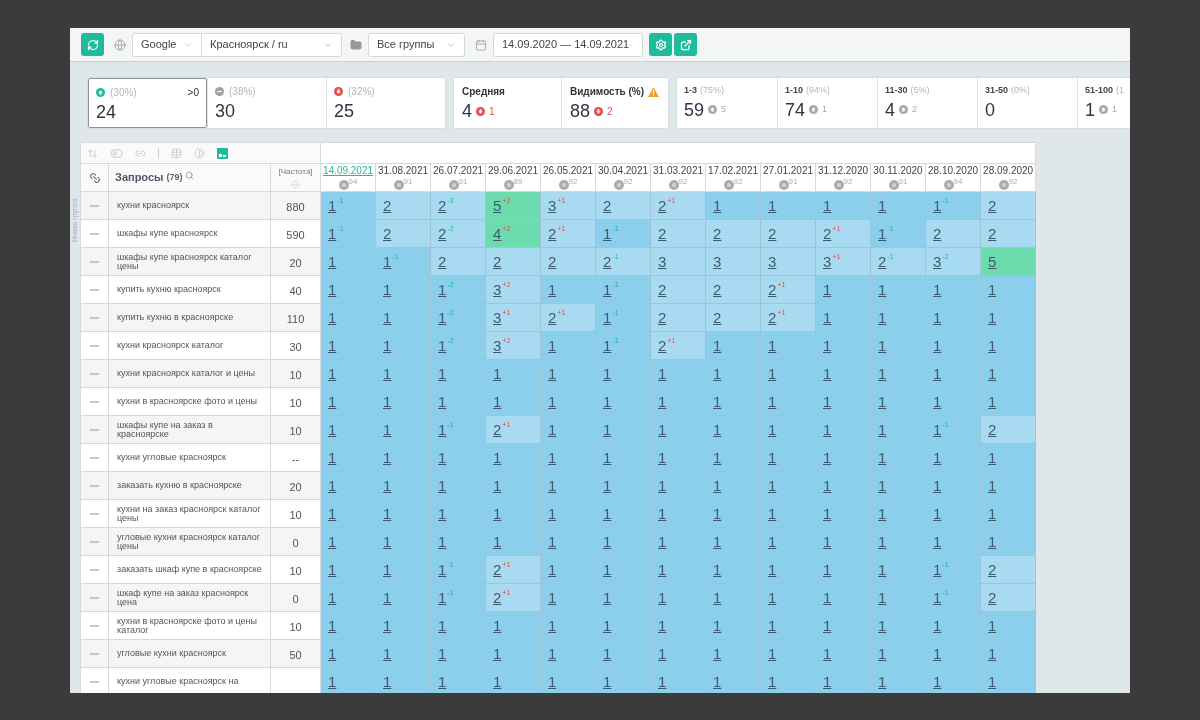 The height and width of the screenshot is (720, 1200). What do you see at coordinates (513, 171) in the screenshot?
I see `date-link: 29.06.2021` at bounding box center [513, 171].